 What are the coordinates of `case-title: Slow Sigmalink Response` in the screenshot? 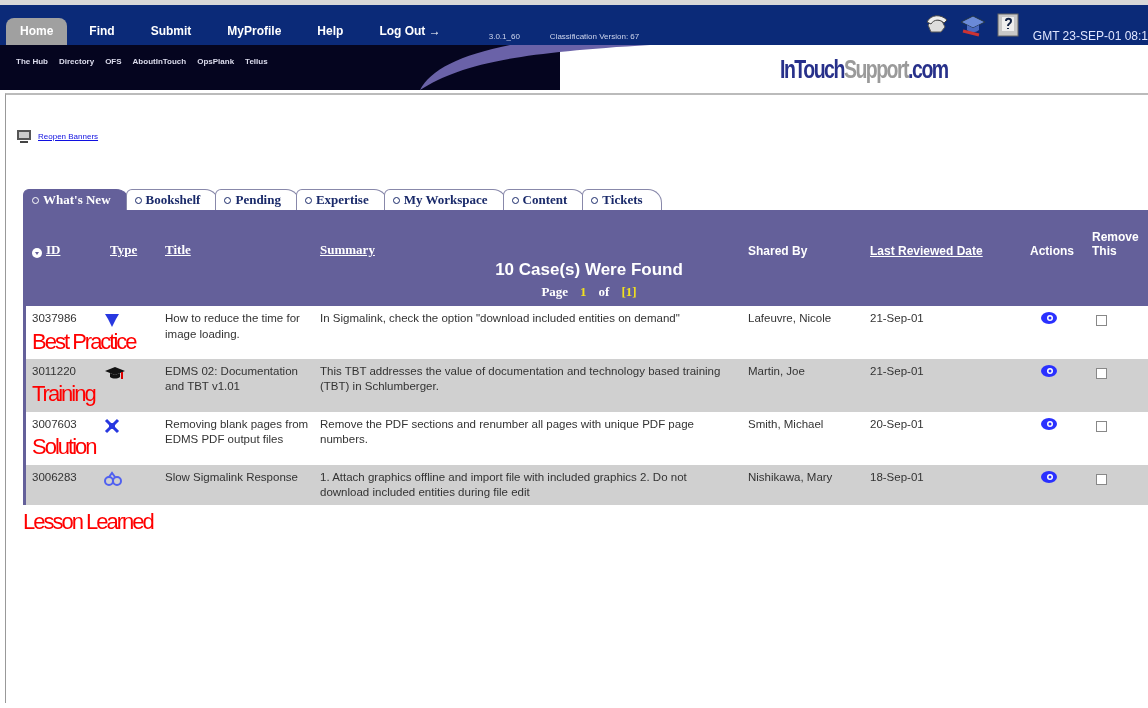 It's located at (231, 476).